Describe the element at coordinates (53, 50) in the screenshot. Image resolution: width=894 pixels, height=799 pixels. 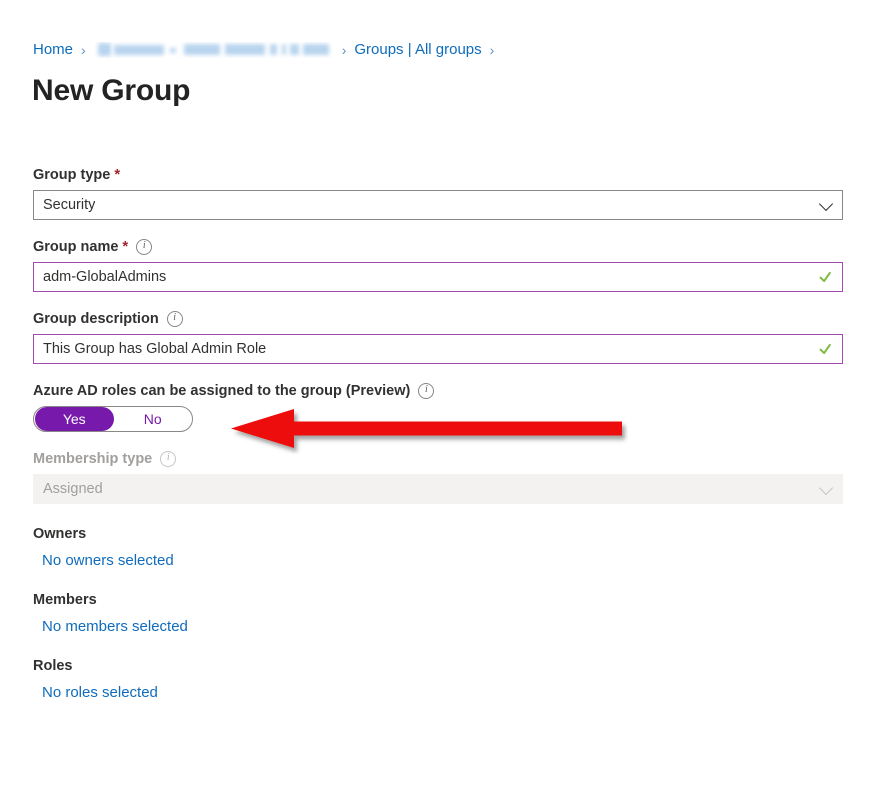
I see `breadcrumb-item-home: Home` at that location.